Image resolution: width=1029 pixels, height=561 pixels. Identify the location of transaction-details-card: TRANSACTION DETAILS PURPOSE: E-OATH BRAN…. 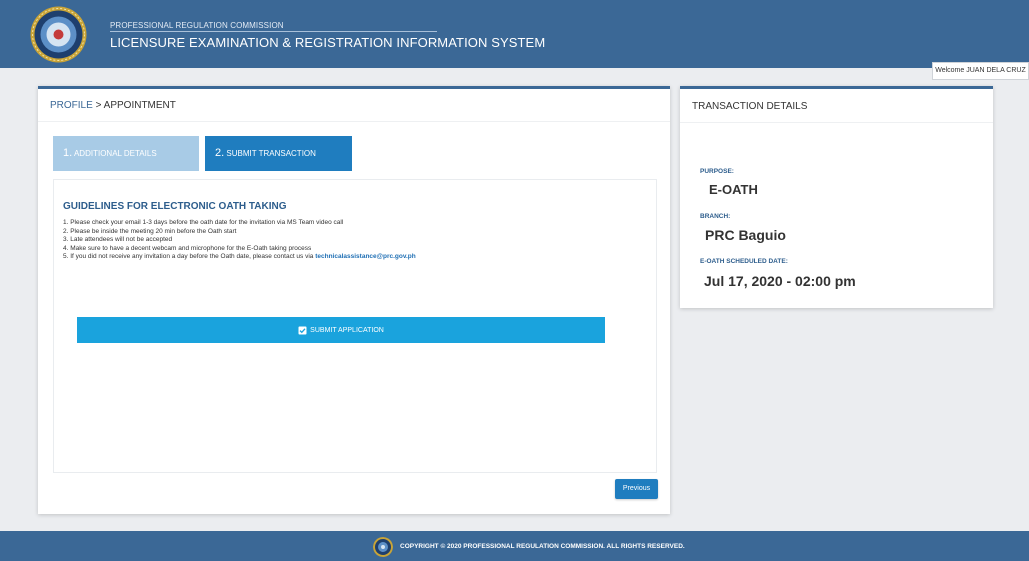
(836, 197).